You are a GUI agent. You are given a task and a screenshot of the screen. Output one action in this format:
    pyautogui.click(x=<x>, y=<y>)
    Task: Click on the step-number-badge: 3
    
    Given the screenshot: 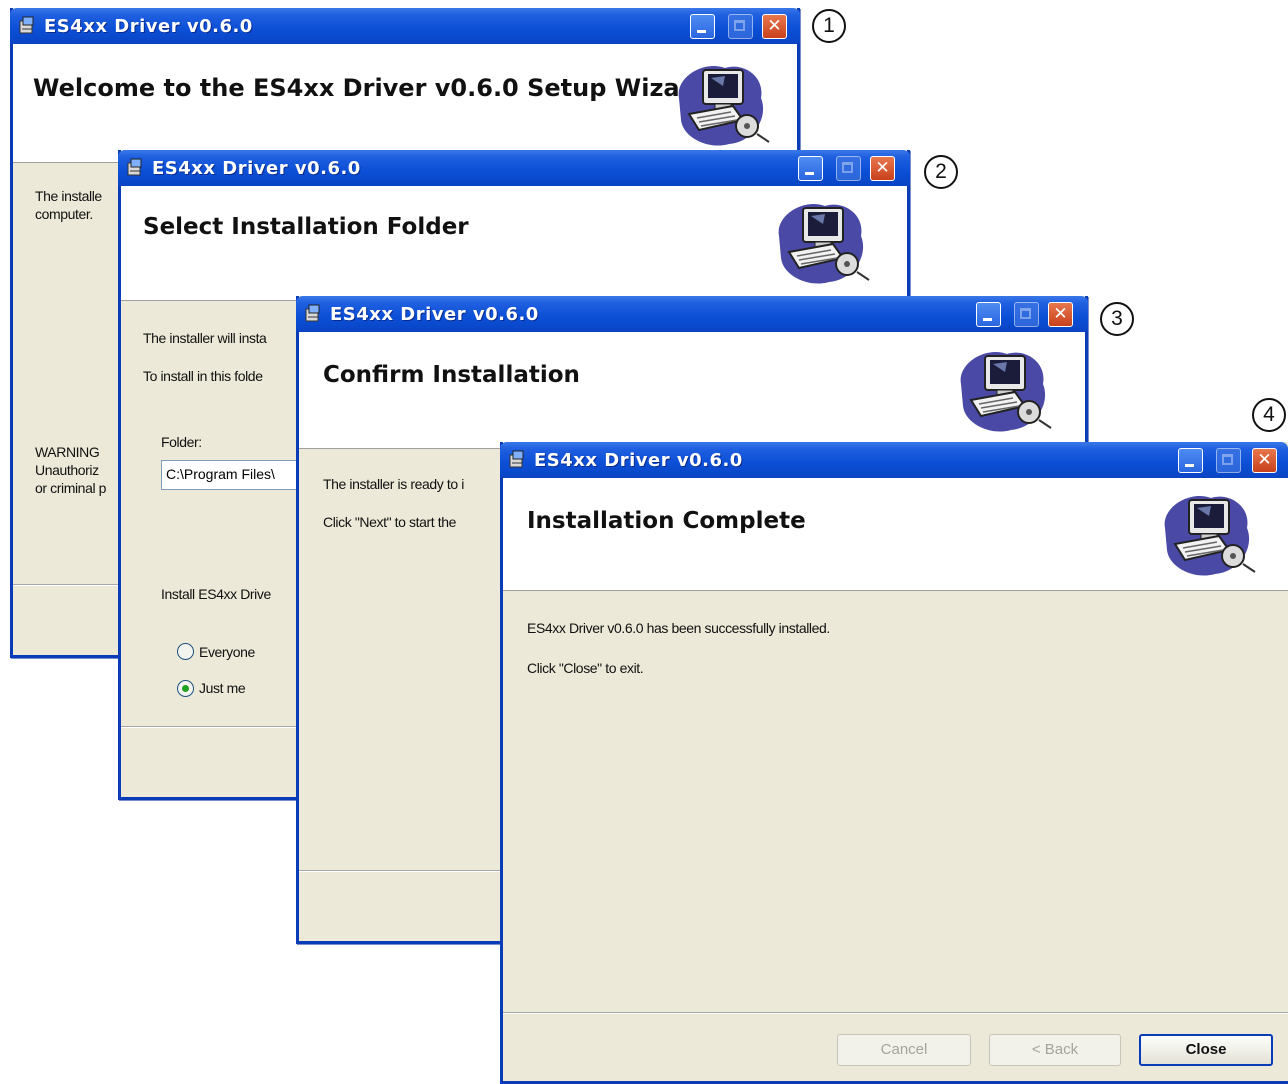 What is the action you would take?
    pyautogui.click(x=1117, y=319)
    